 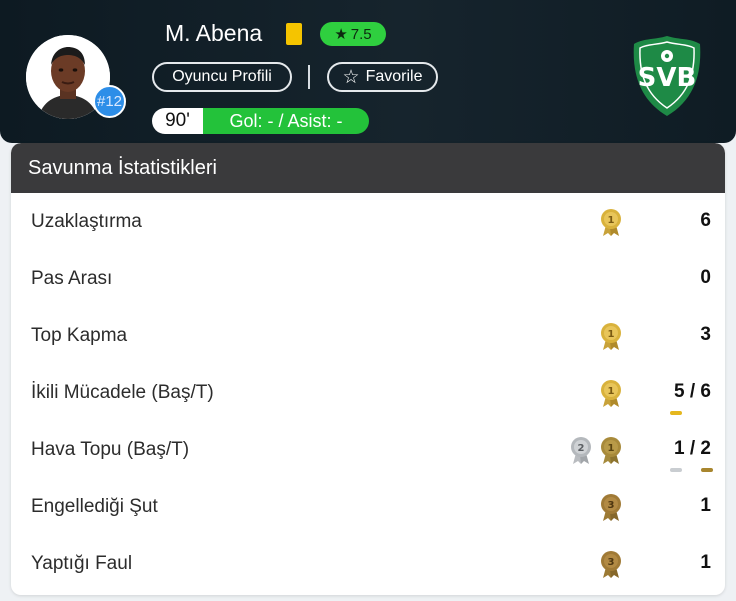 I want to click on player-profile-button: Oyuncu Profili, so click(x=222, y=77).